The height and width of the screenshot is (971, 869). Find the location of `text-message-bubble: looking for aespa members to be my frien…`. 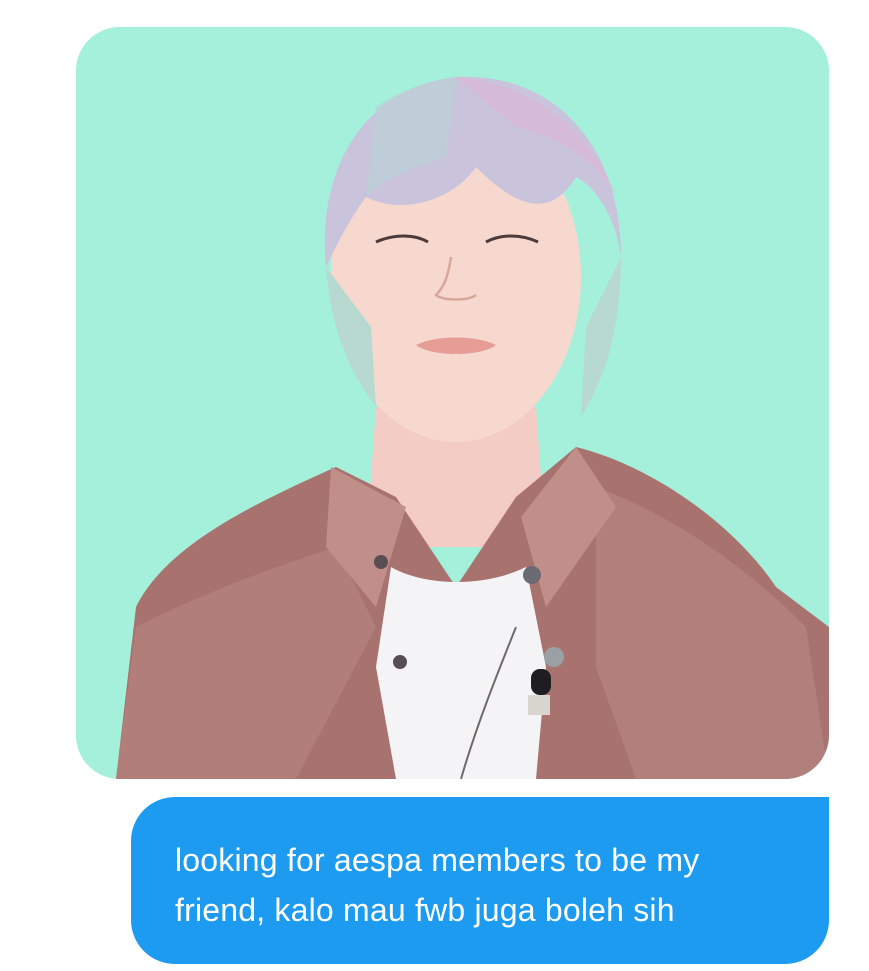

text-message-bubble: looking for aespa members to be my frien… is located at coordinates (480, 880).